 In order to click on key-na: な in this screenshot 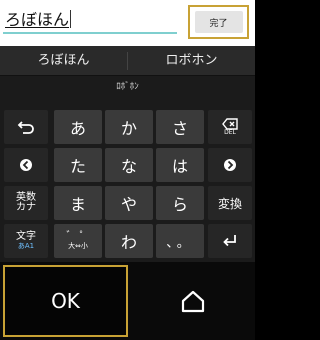, I will do `click(129, 165)`.